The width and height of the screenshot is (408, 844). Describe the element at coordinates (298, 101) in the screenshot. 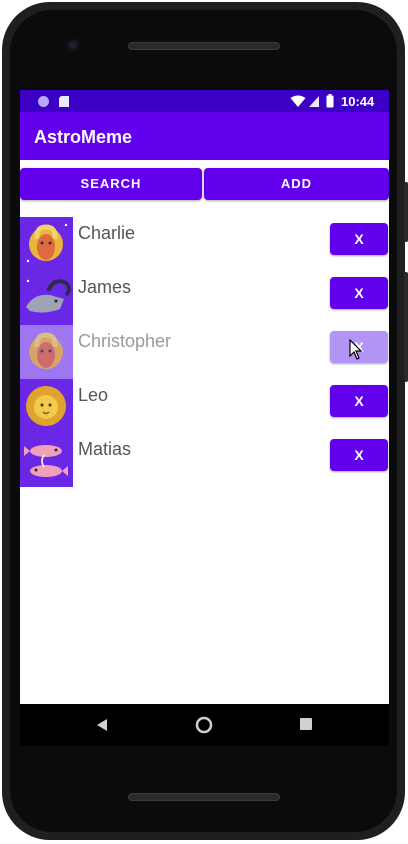

I see `wifi-icon` at that location.